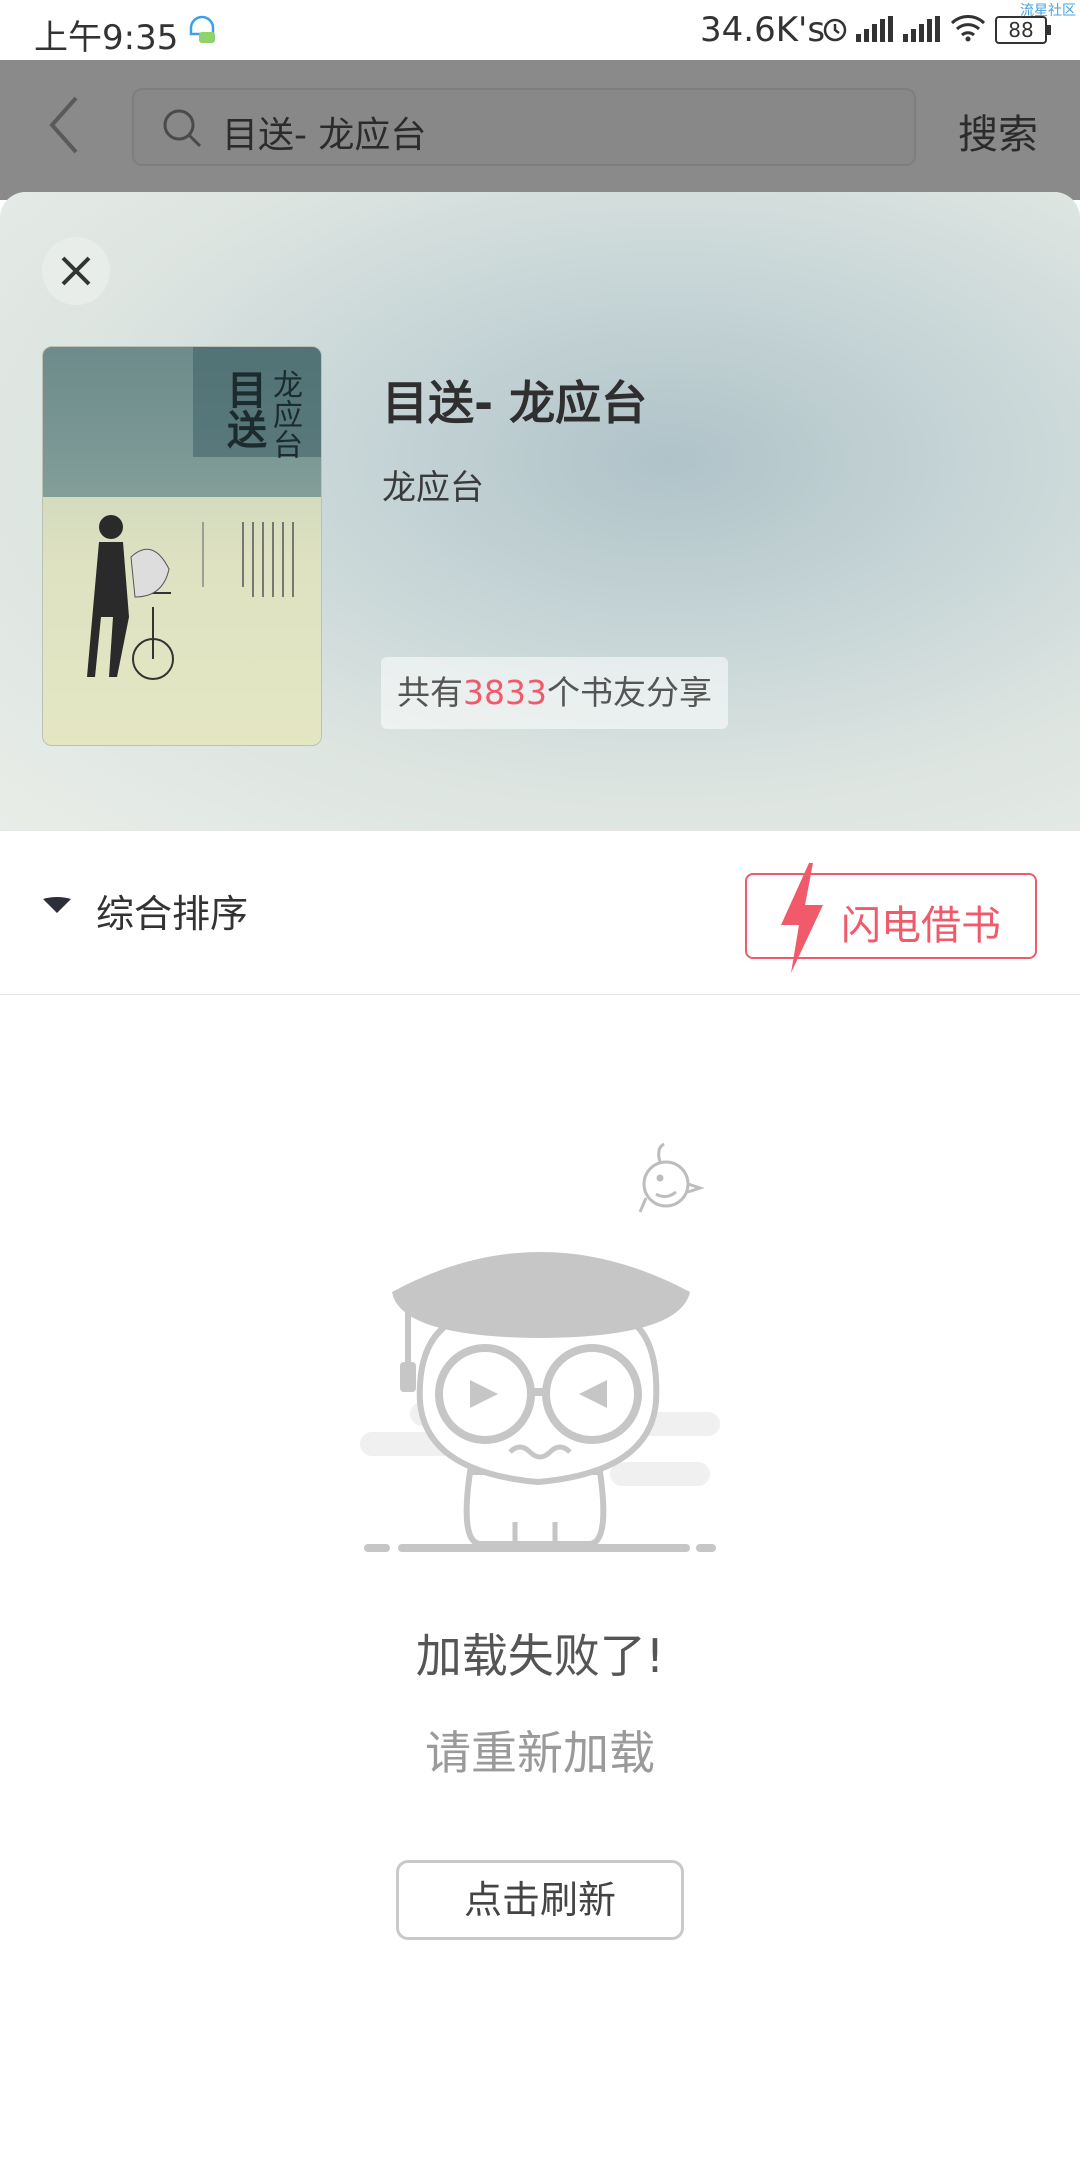 This screenshot has height=2160, width=1080. What do you see at coordinates (1048, 11) in the screenshot?
I see `watermark: 流星社区` at bounding box center [1048, 11].